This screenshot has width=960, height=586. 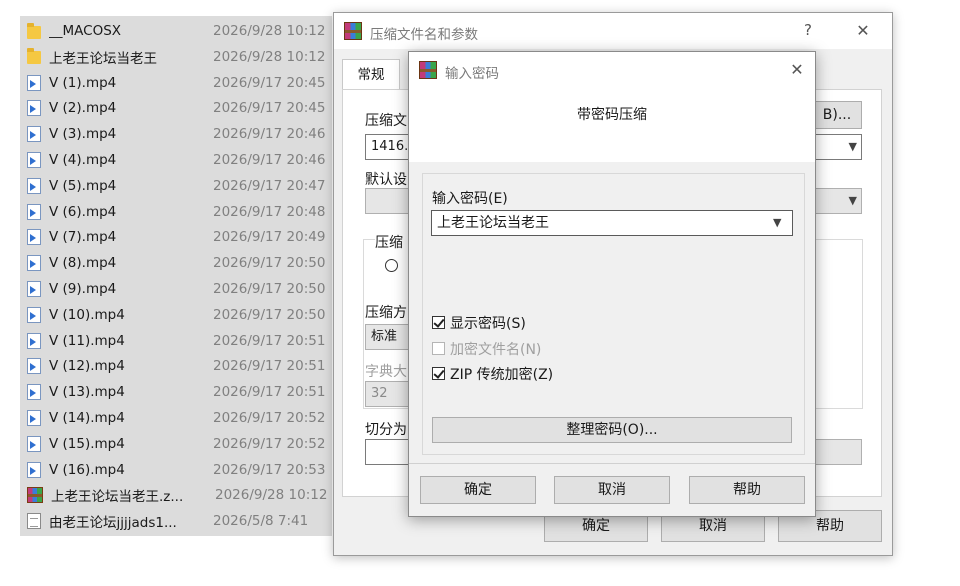 I want to click on file-name: V (16).mp4, so click(x=87, y=469).